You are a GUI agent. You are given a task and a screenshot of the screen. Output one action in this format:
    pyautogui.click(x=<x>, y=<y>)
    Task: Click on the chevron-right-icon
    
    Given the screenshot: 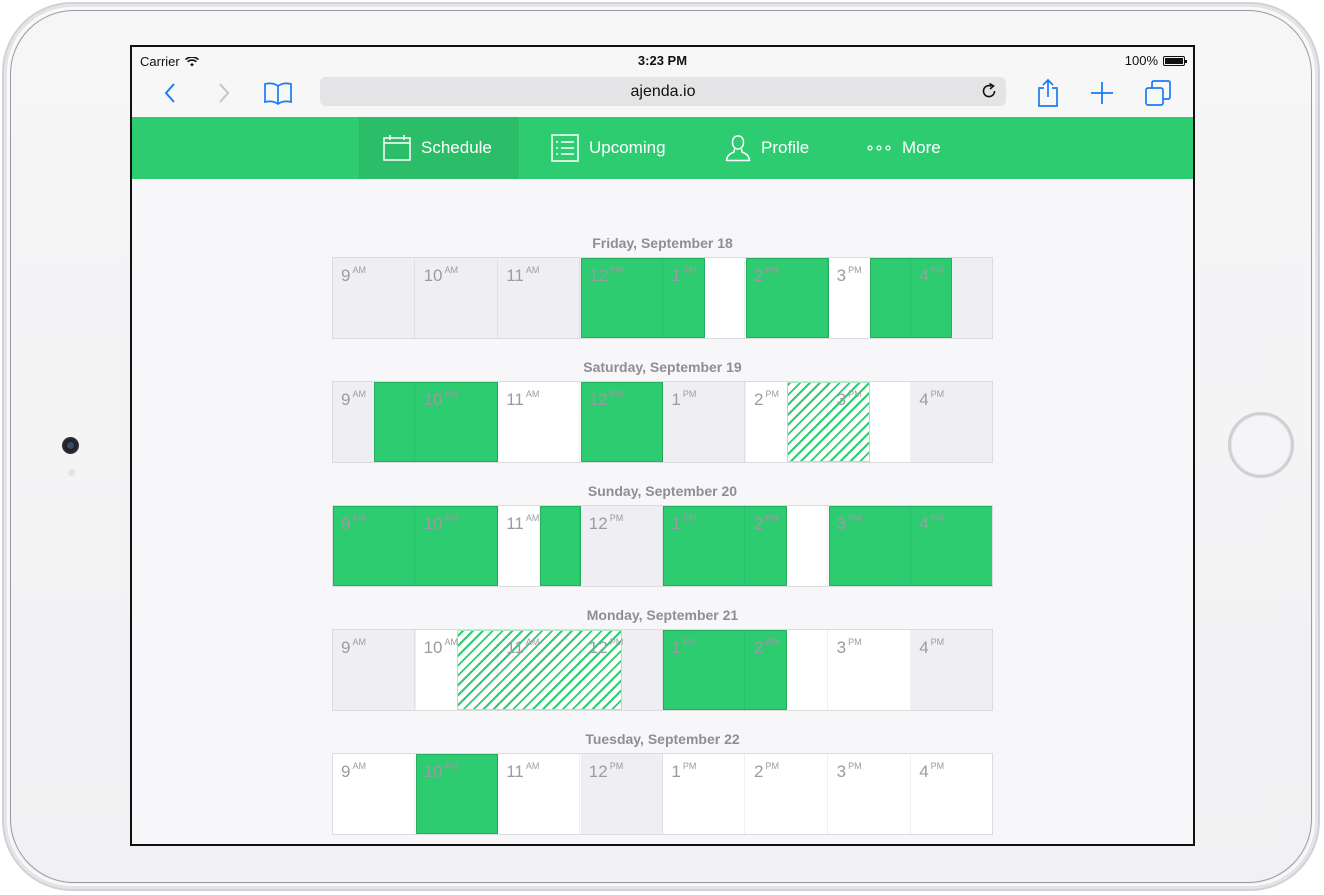 What is the action you would take?
    pyautogui.click(x=224, y=93)
    